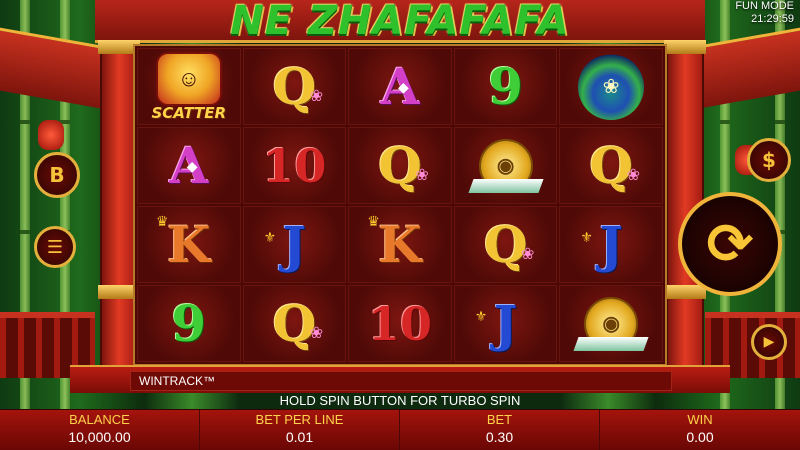  Describe the element at coordinates (499, 437) in the screenshot. I see `bet-value: 0.30` at that location.